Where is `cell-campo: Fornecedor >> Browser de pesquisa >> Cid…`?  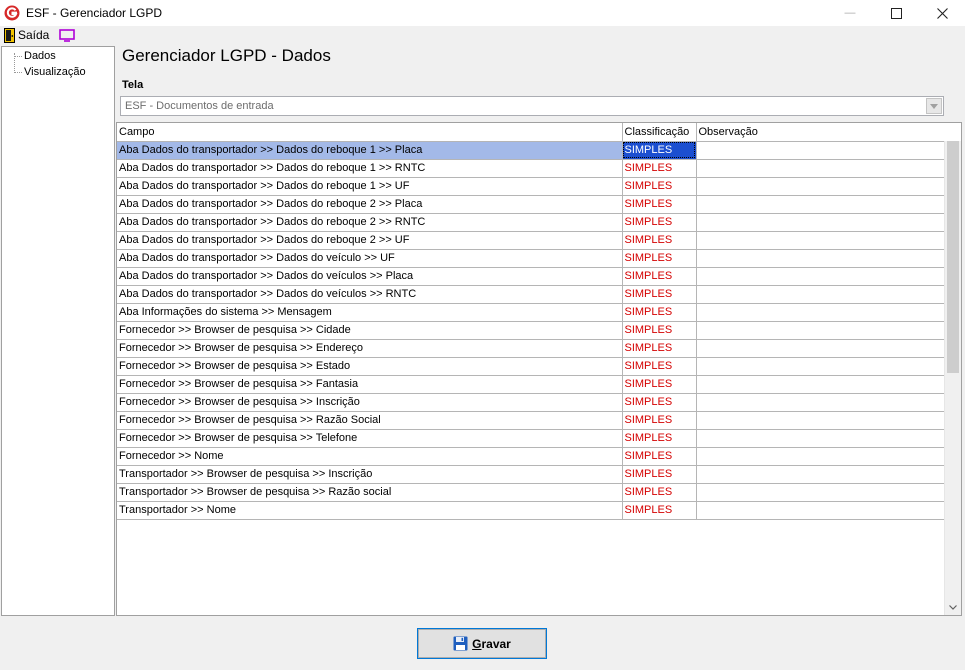 cell-campo: Fornecedor >> Browser de pesquisa >> Cid… is located at coordinates (370, 330).